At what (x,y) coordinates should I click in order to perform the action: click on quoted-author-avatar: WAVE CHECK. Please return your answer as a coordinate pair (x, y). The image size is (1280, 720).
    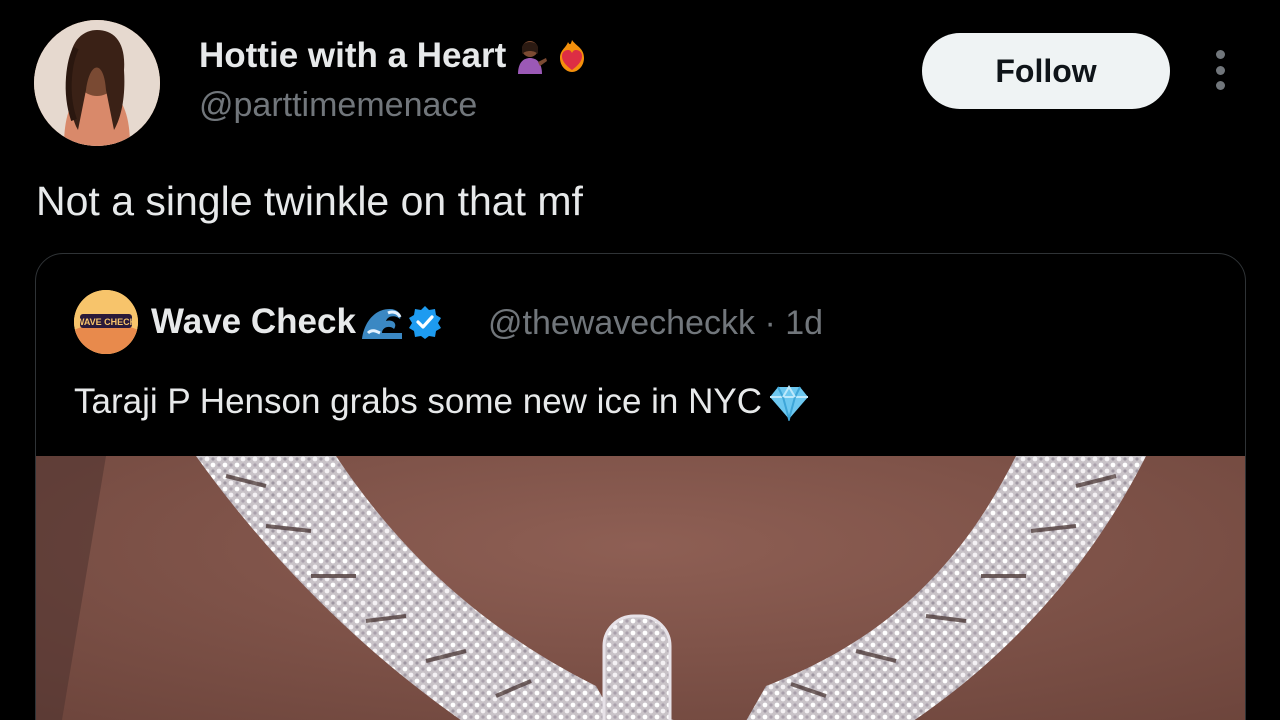
    Looking at the image, I should click on (106, 322).